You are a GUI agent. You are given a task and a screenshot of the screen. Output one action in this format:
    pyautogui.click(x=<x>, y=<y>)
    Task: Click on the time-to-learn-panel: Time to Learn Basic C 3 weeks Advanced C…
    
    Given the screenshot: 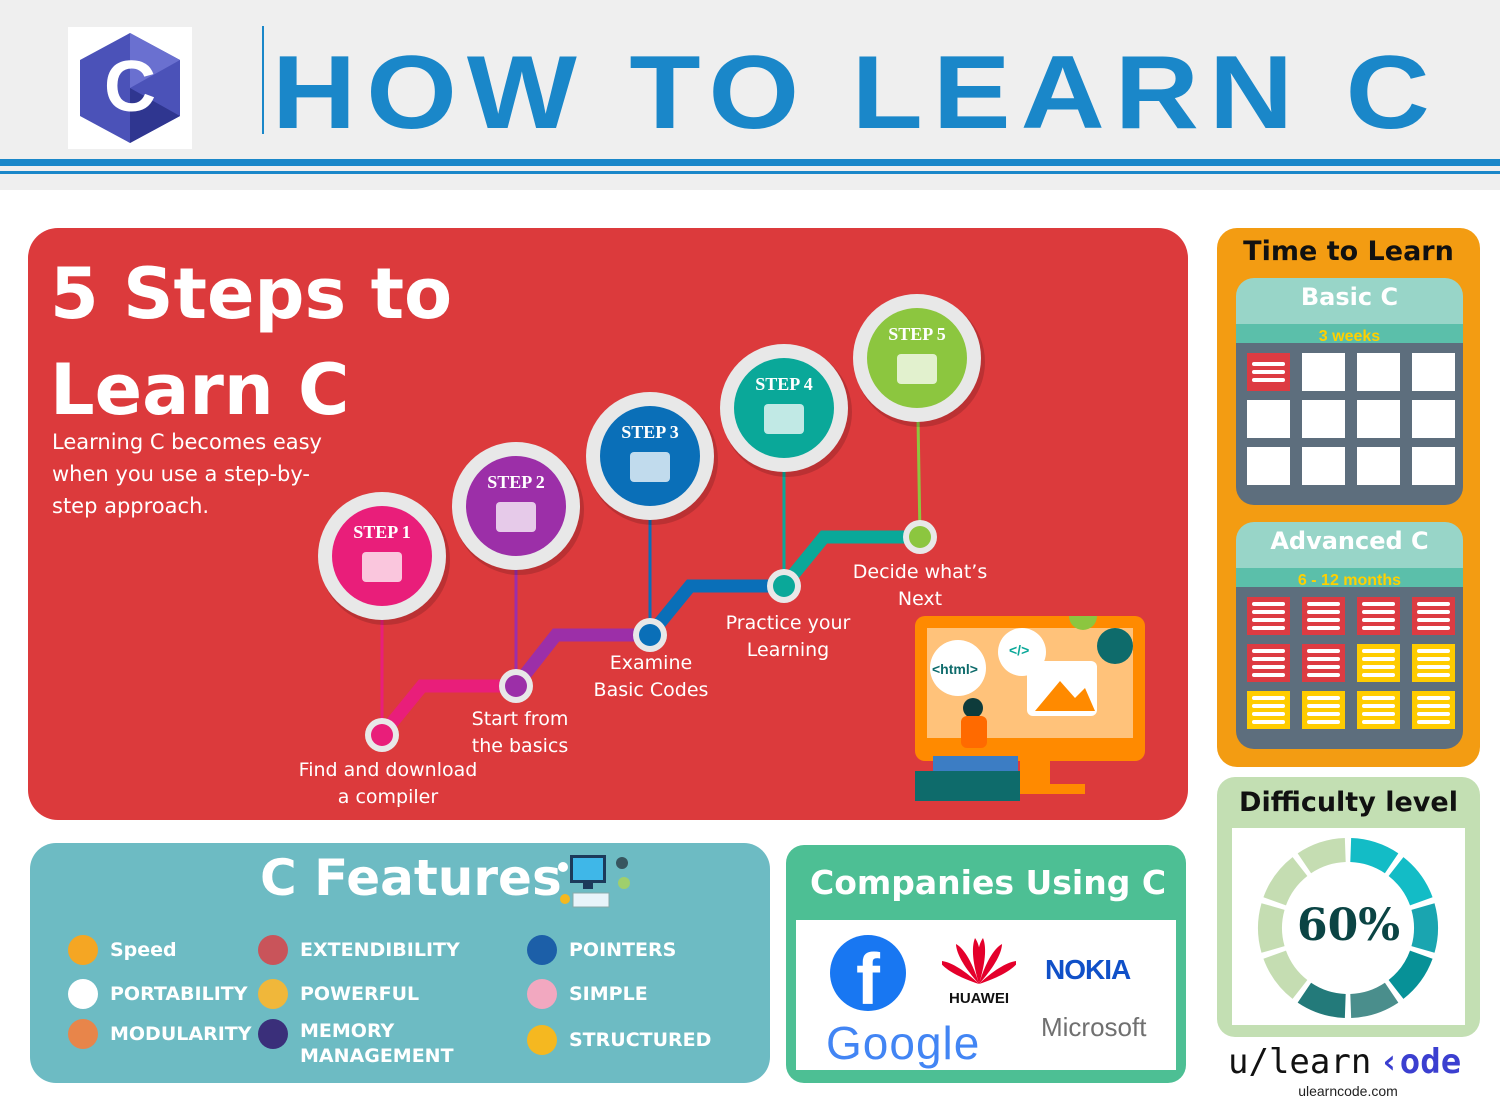 What is the action you would take?
    pyautogui.click(x=1348, y=497)
    